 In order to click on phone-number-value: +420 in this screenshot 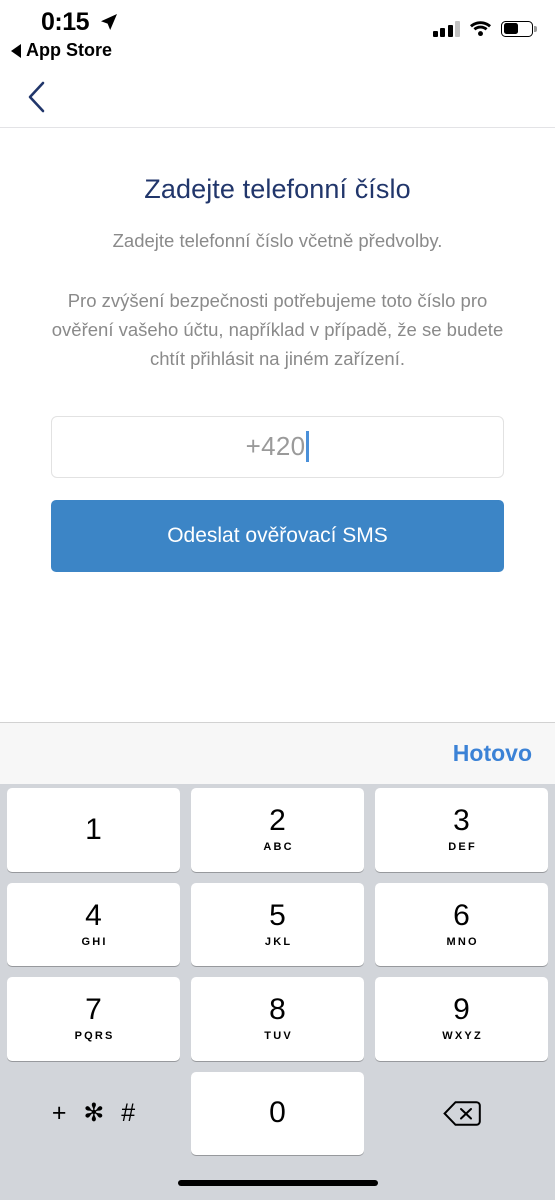, I will do `click(275, 446)`.